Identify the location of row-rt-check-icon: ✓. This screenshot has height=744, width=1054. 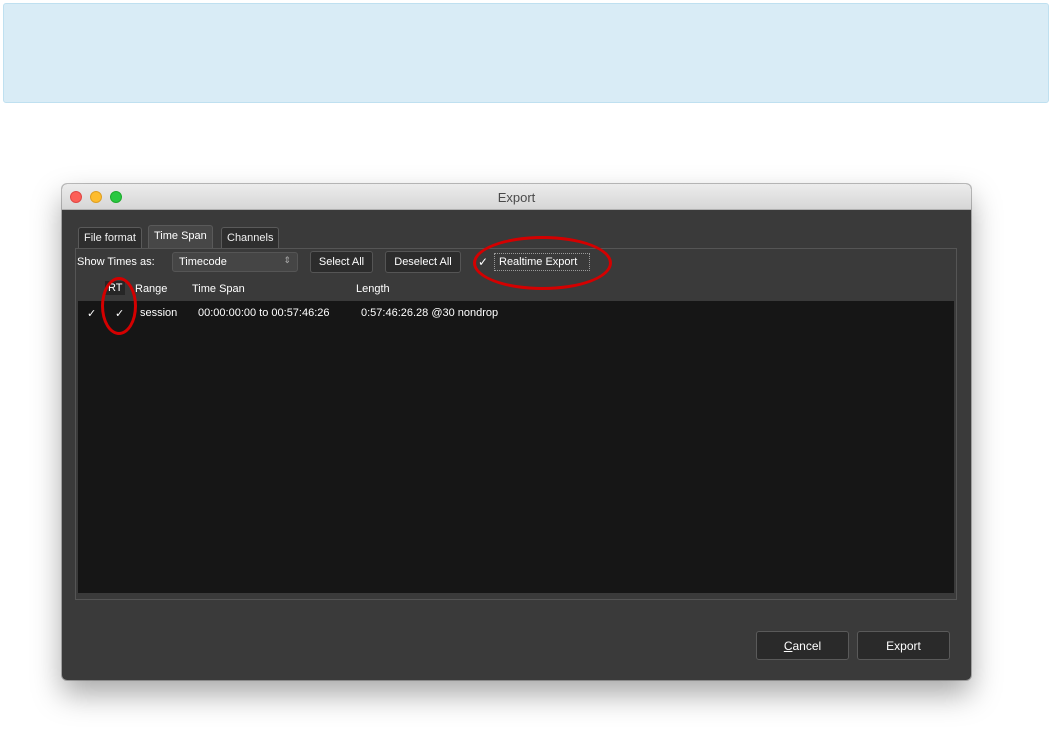
(119, 313).